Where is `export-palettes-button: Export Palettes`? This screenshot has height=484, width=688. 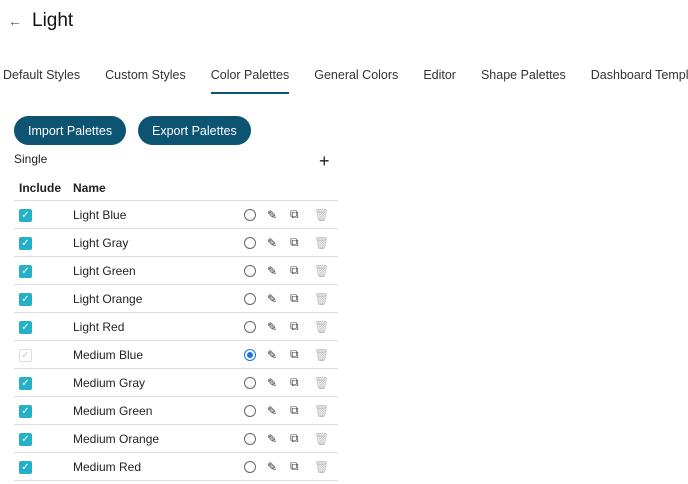
export-palettes-button: Export Palettes is located at coordinates (194, 130).